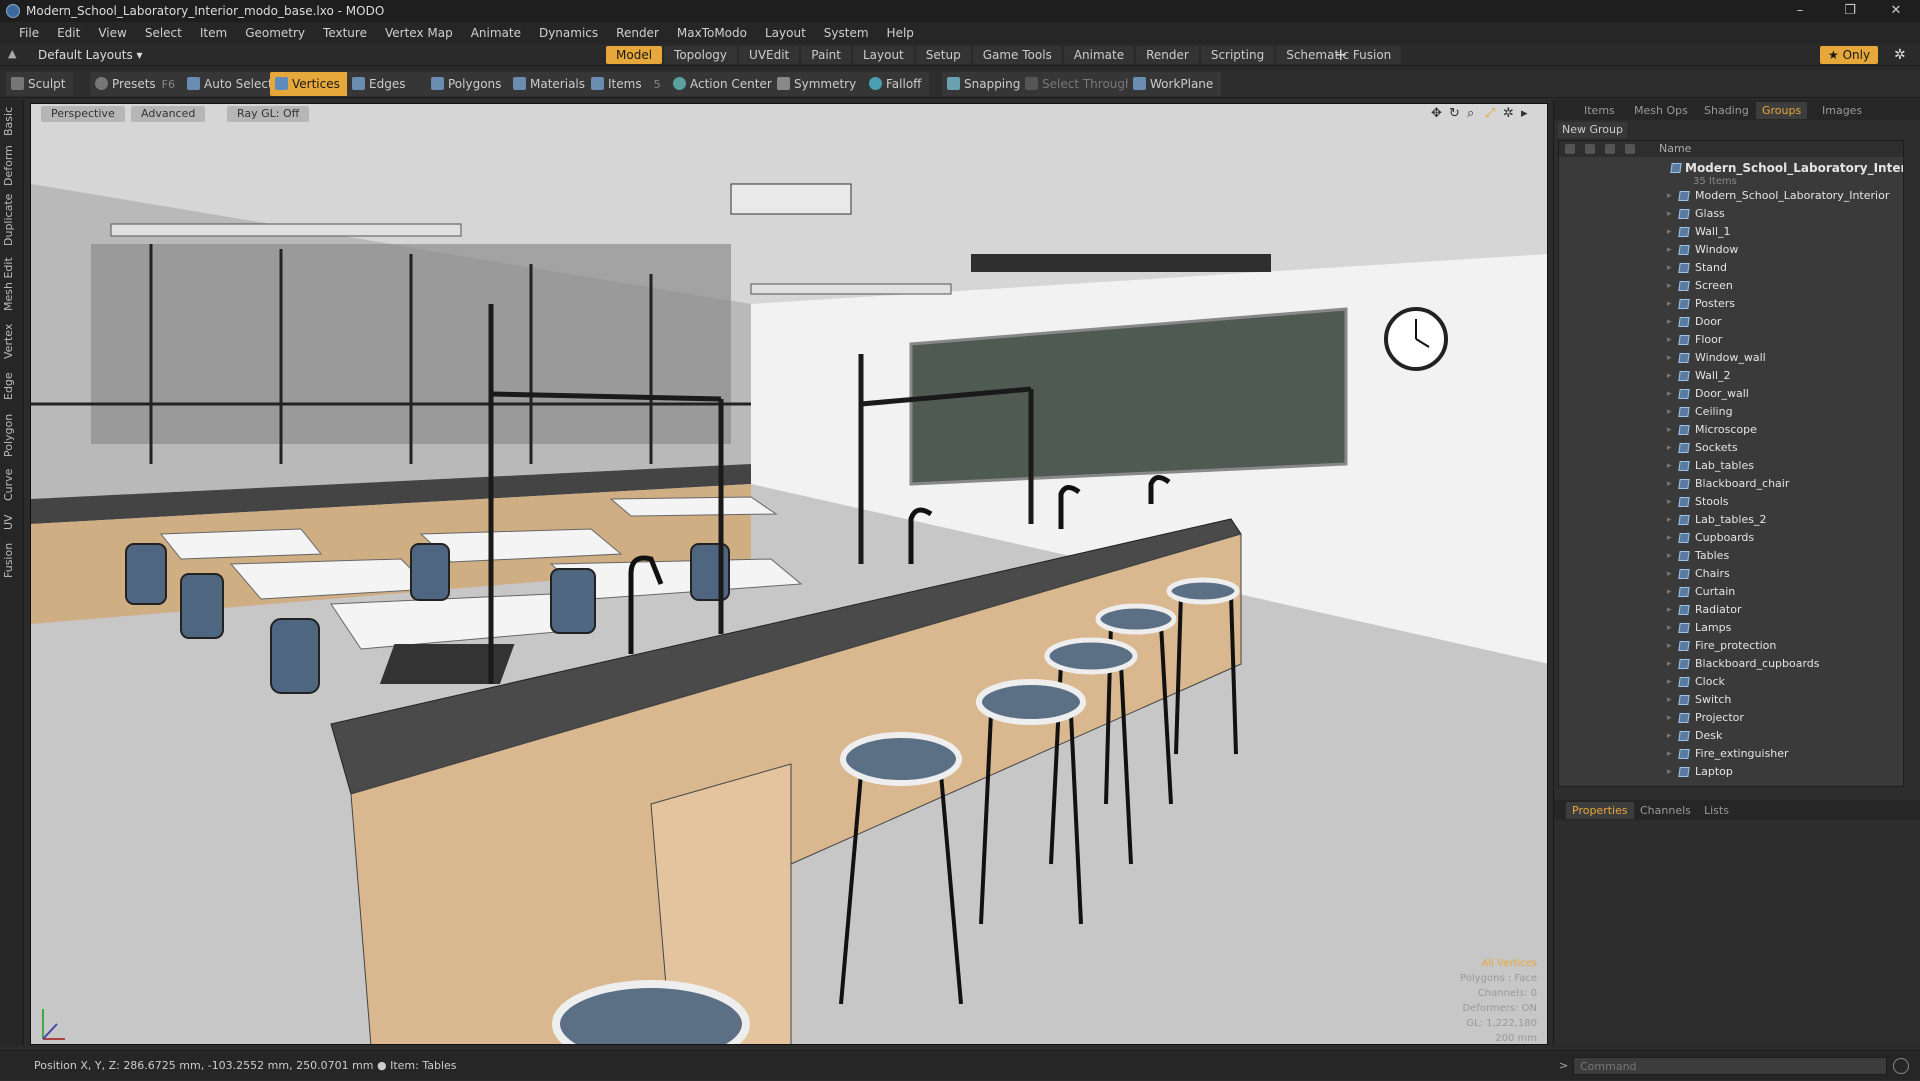 The height and width of the screenshot is (1081, 1920). What do you see at coordinates (1570, 149) in the screenshot?
I see `visibility-column-icon` at bounding box center [1570, 149].